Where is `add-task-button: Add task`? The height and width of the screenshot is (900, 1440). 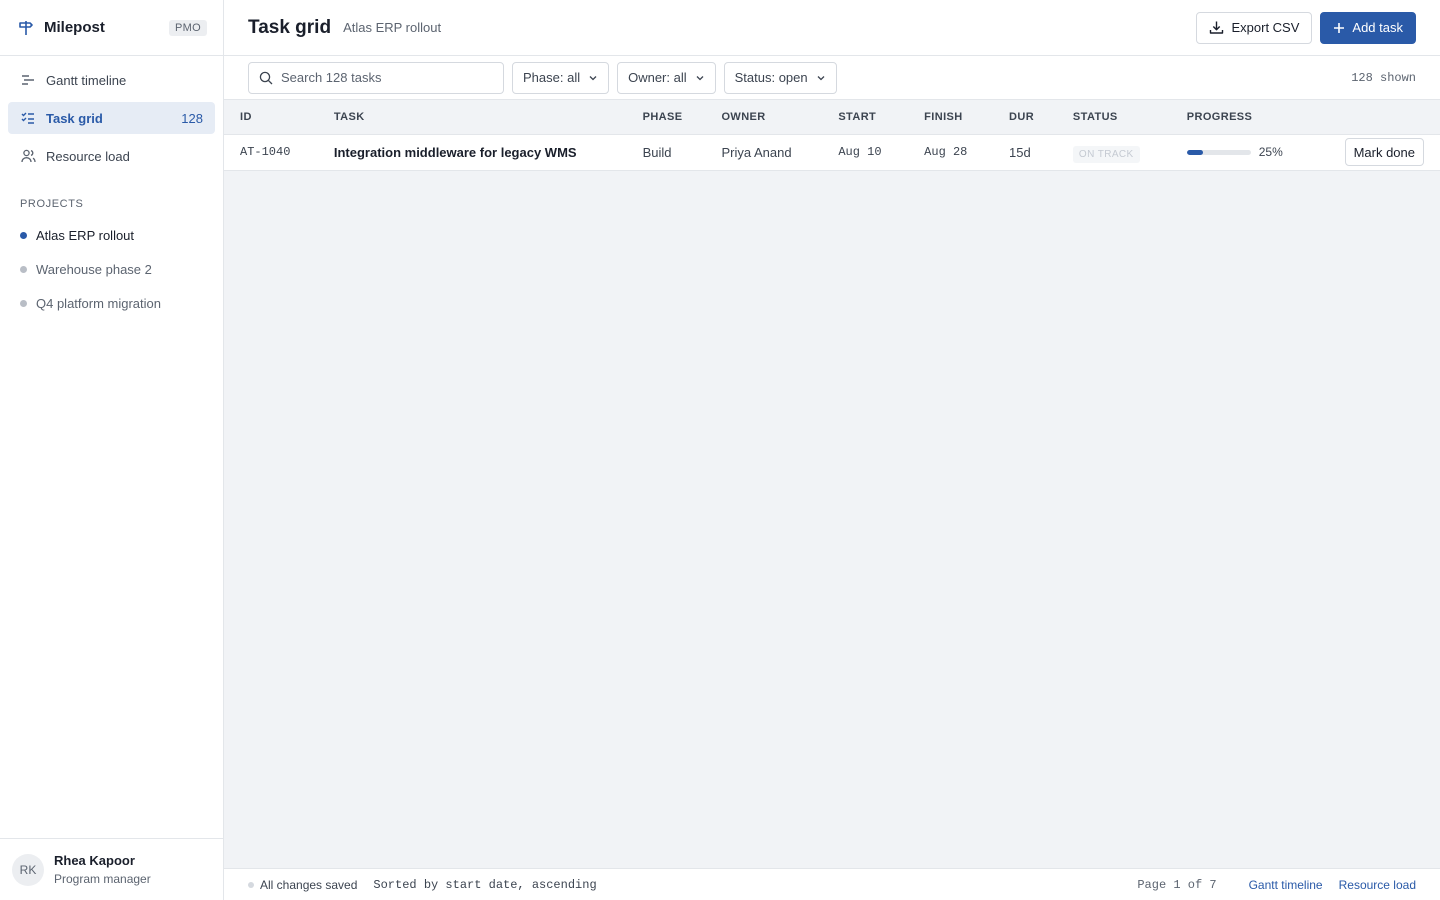 add-task-button: Add task is located at coordinates (1368, 27).